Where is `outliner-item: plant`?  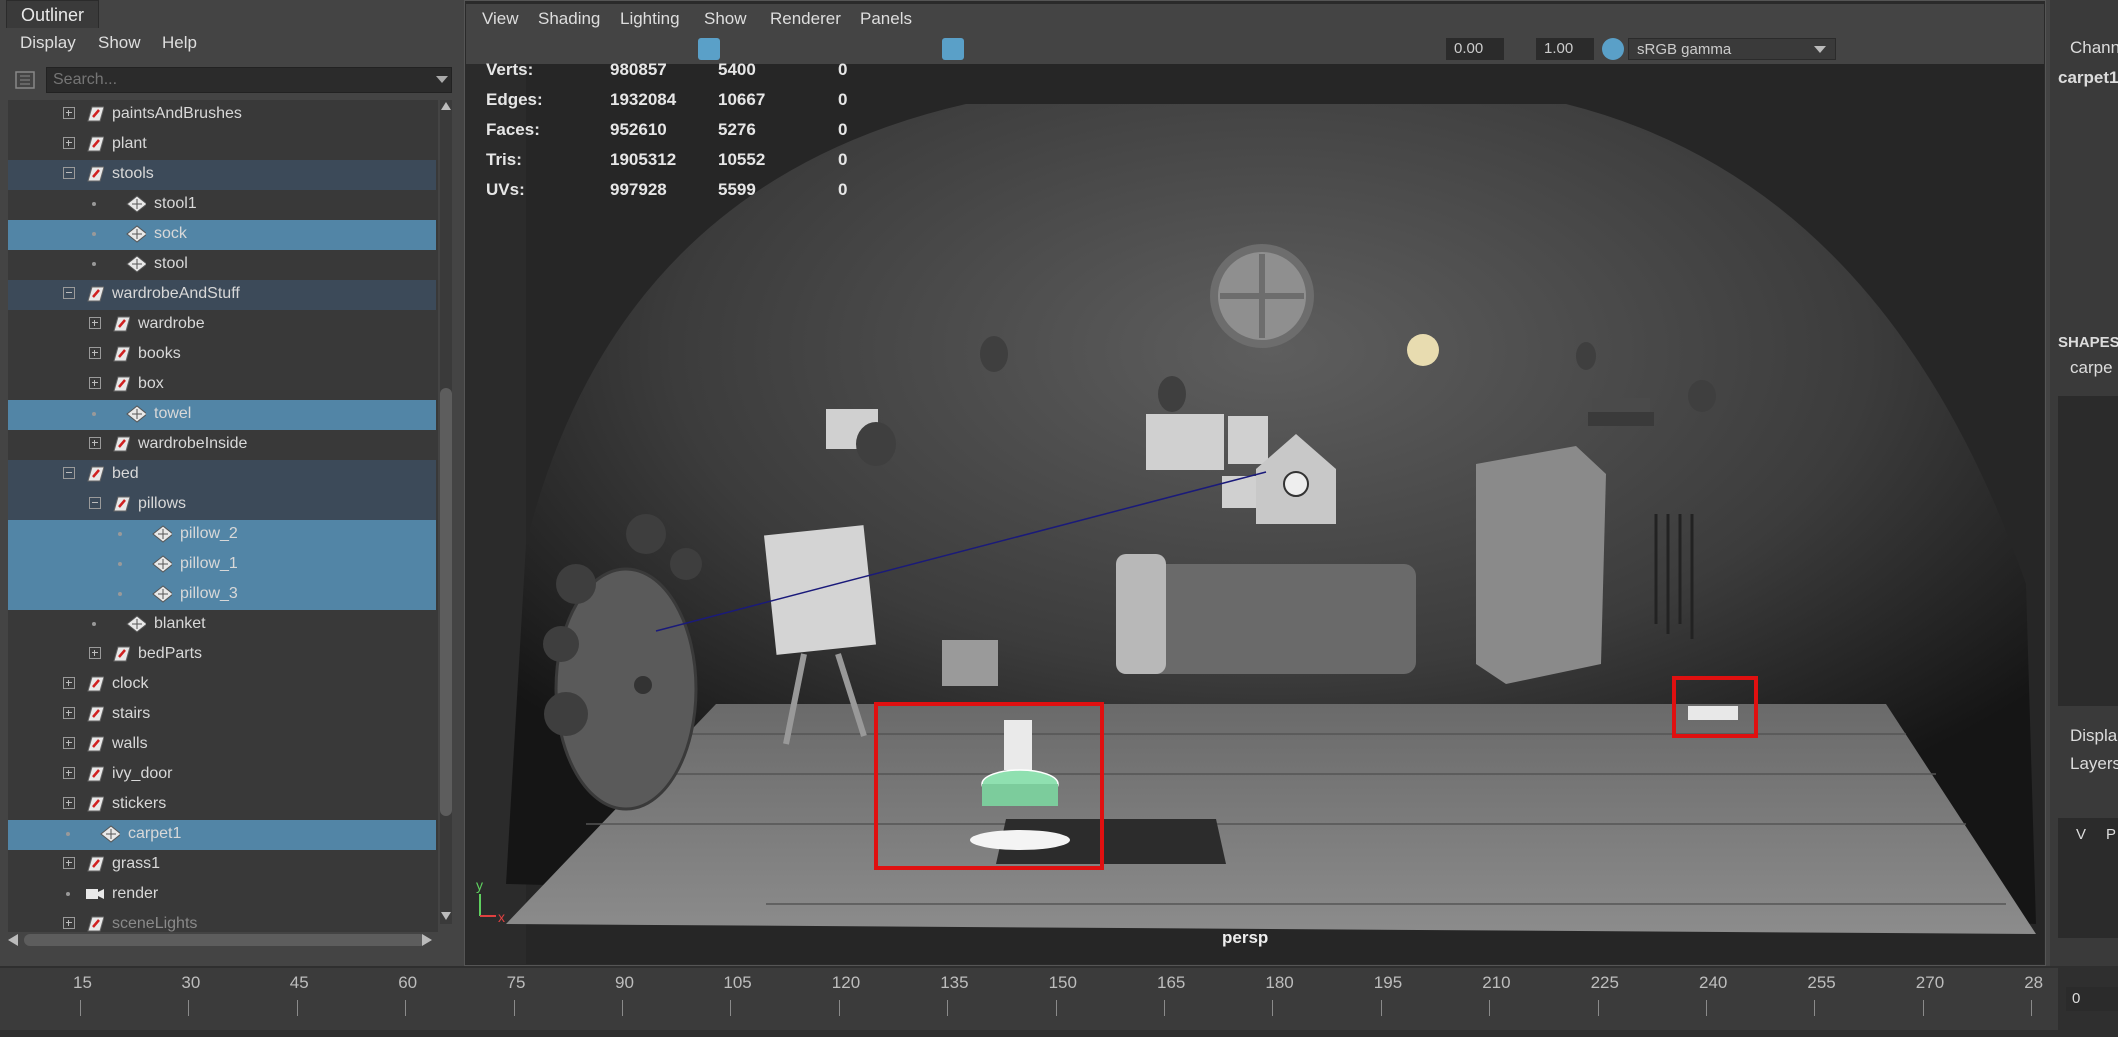 outliner-item: plant is located at coordinates (222, 145).